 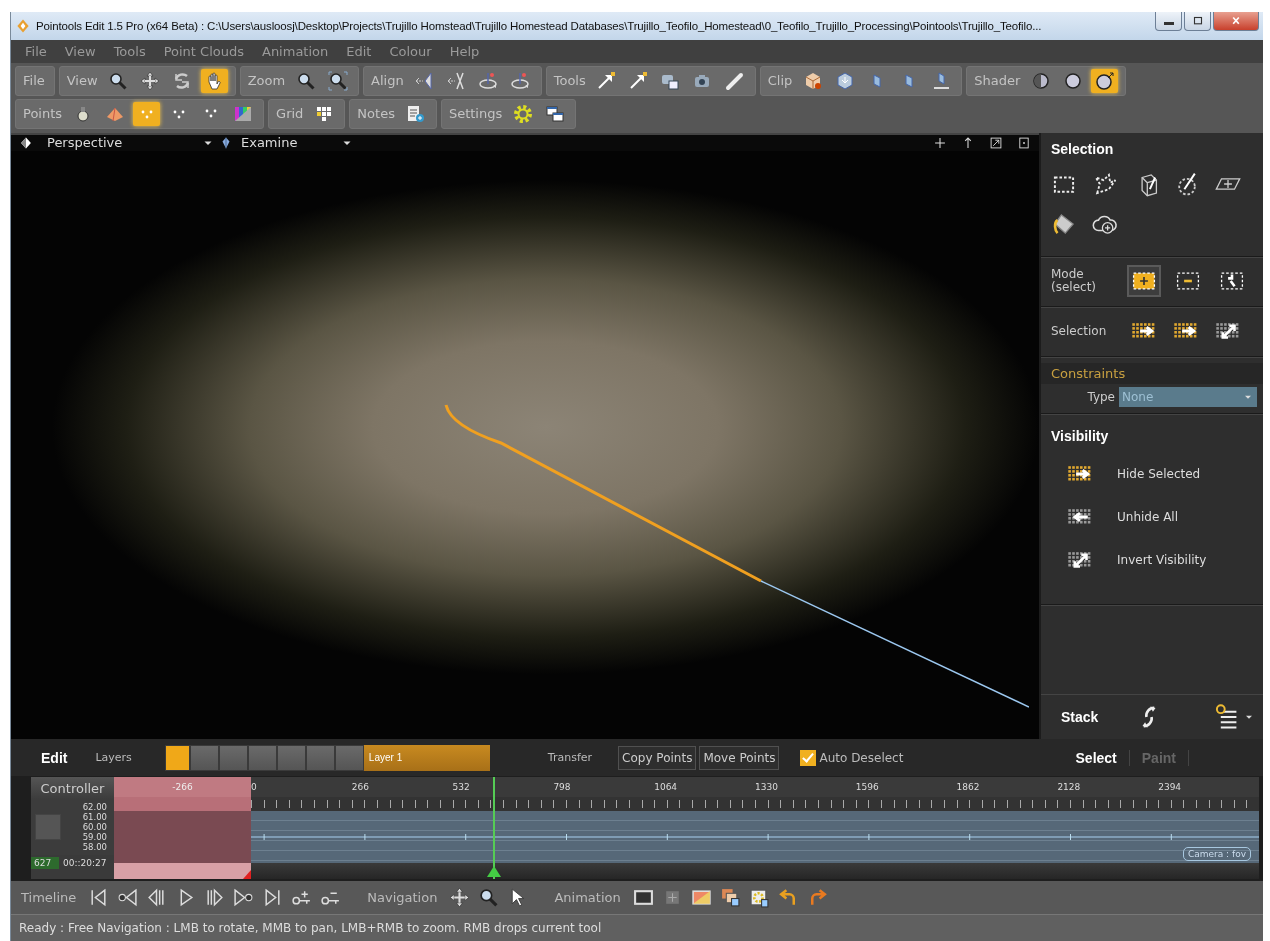 I want to click on layer-slot, so click(x=177, y=757).